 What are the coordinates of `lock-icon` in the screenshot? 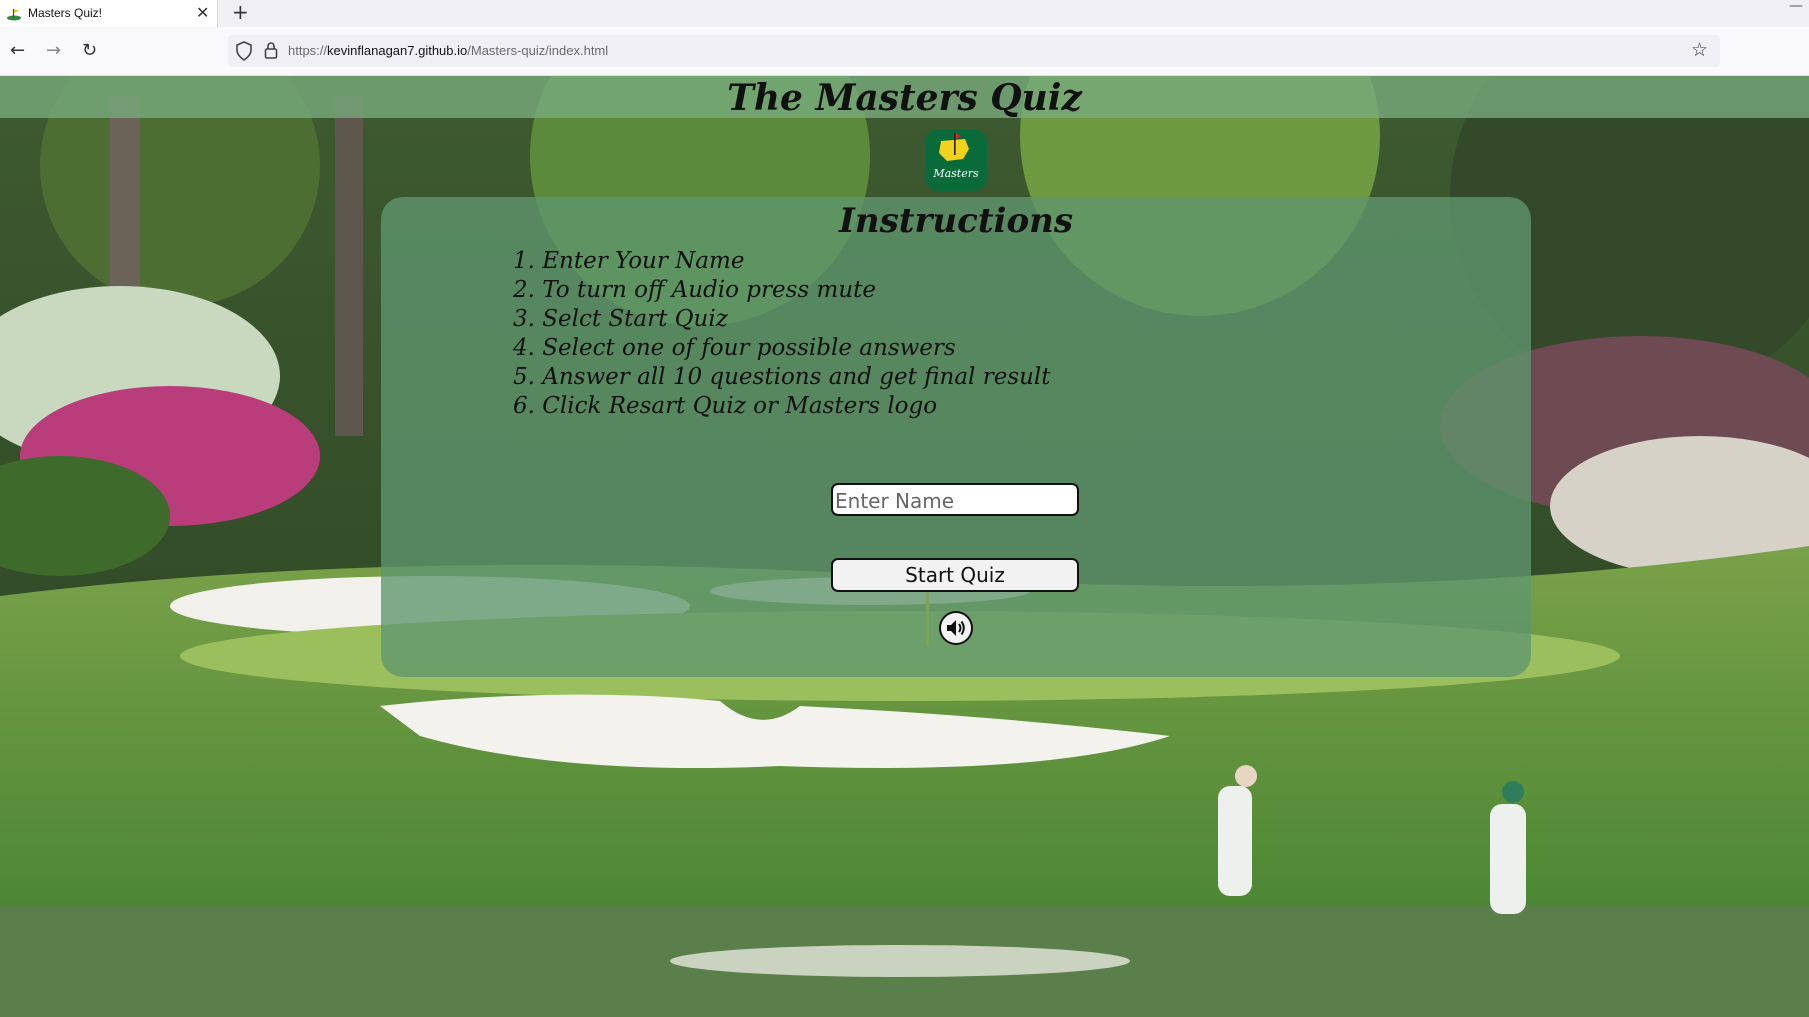 It's located at (271, 50).